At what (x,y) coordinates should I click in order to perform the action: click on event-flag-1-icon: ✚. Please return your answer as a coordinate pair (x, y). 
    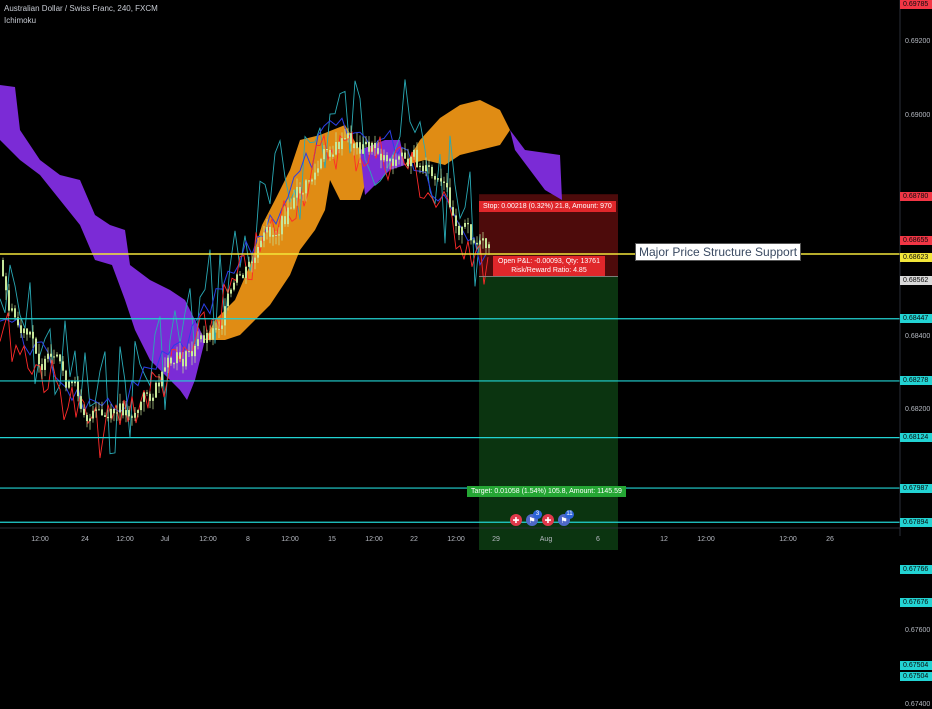
    Looking at the image, I should click on (516, 520).